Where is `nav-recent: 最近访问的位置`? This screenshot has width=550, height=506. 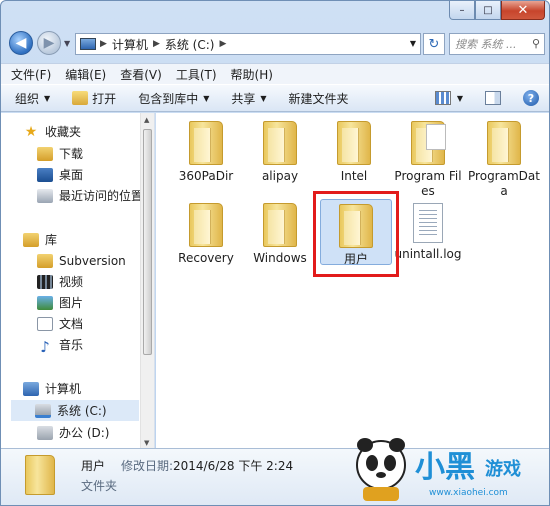 nav-recent: 最近访问的位置 is located at coordinates (95, 195).